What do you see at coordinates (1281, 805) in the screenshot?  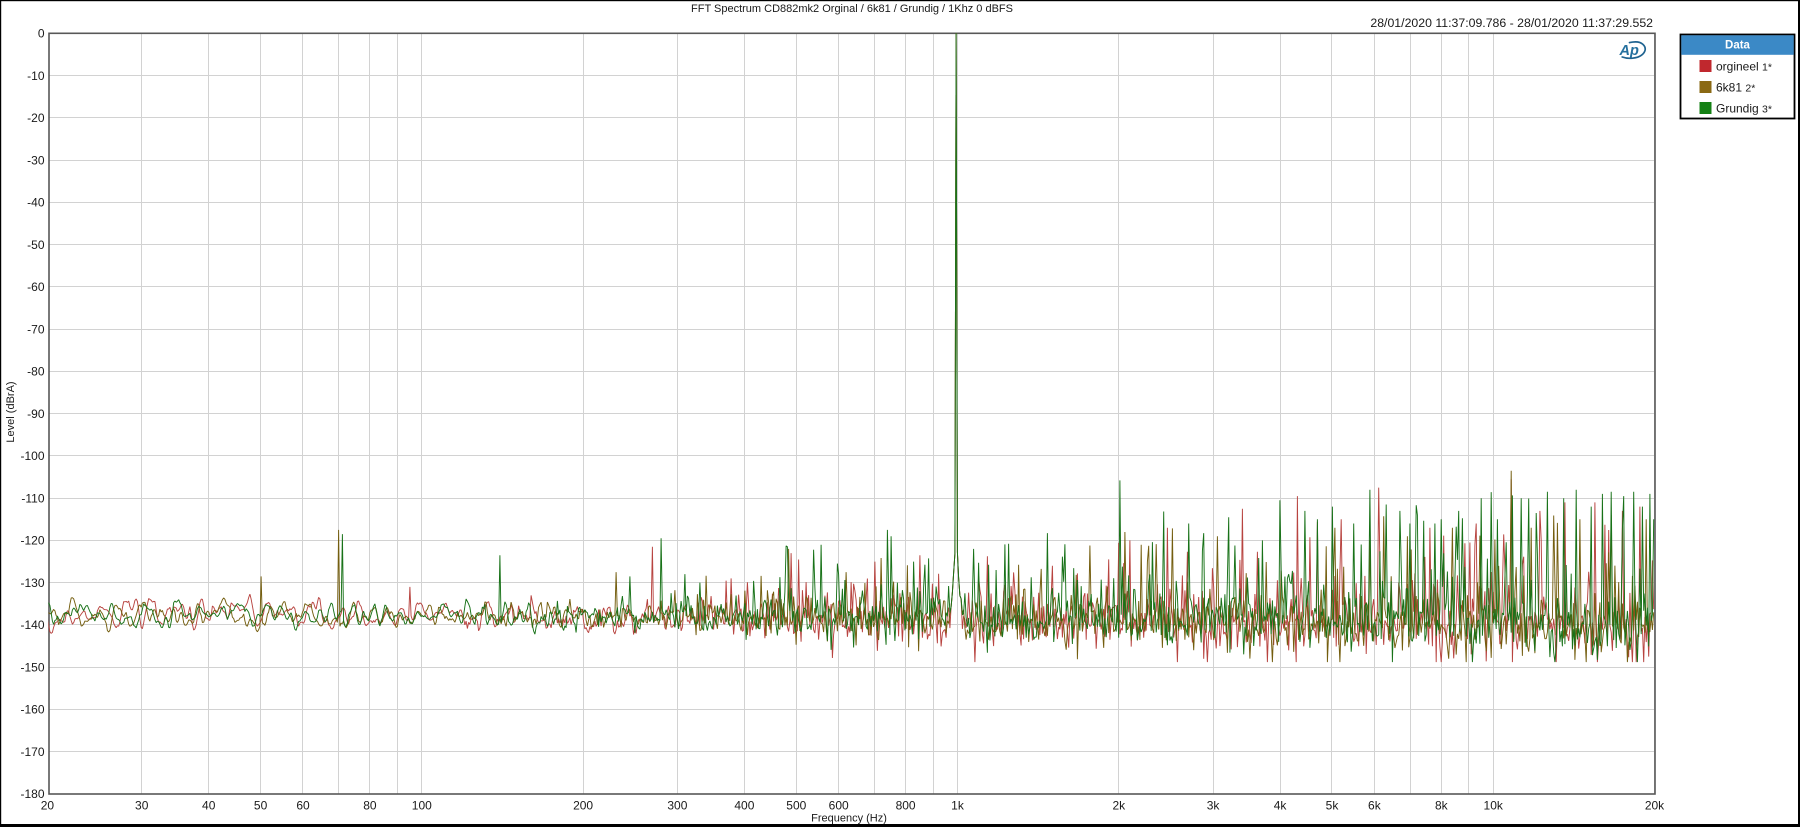 I see `svg-text: 4k` at bounding box center [1281, 805].